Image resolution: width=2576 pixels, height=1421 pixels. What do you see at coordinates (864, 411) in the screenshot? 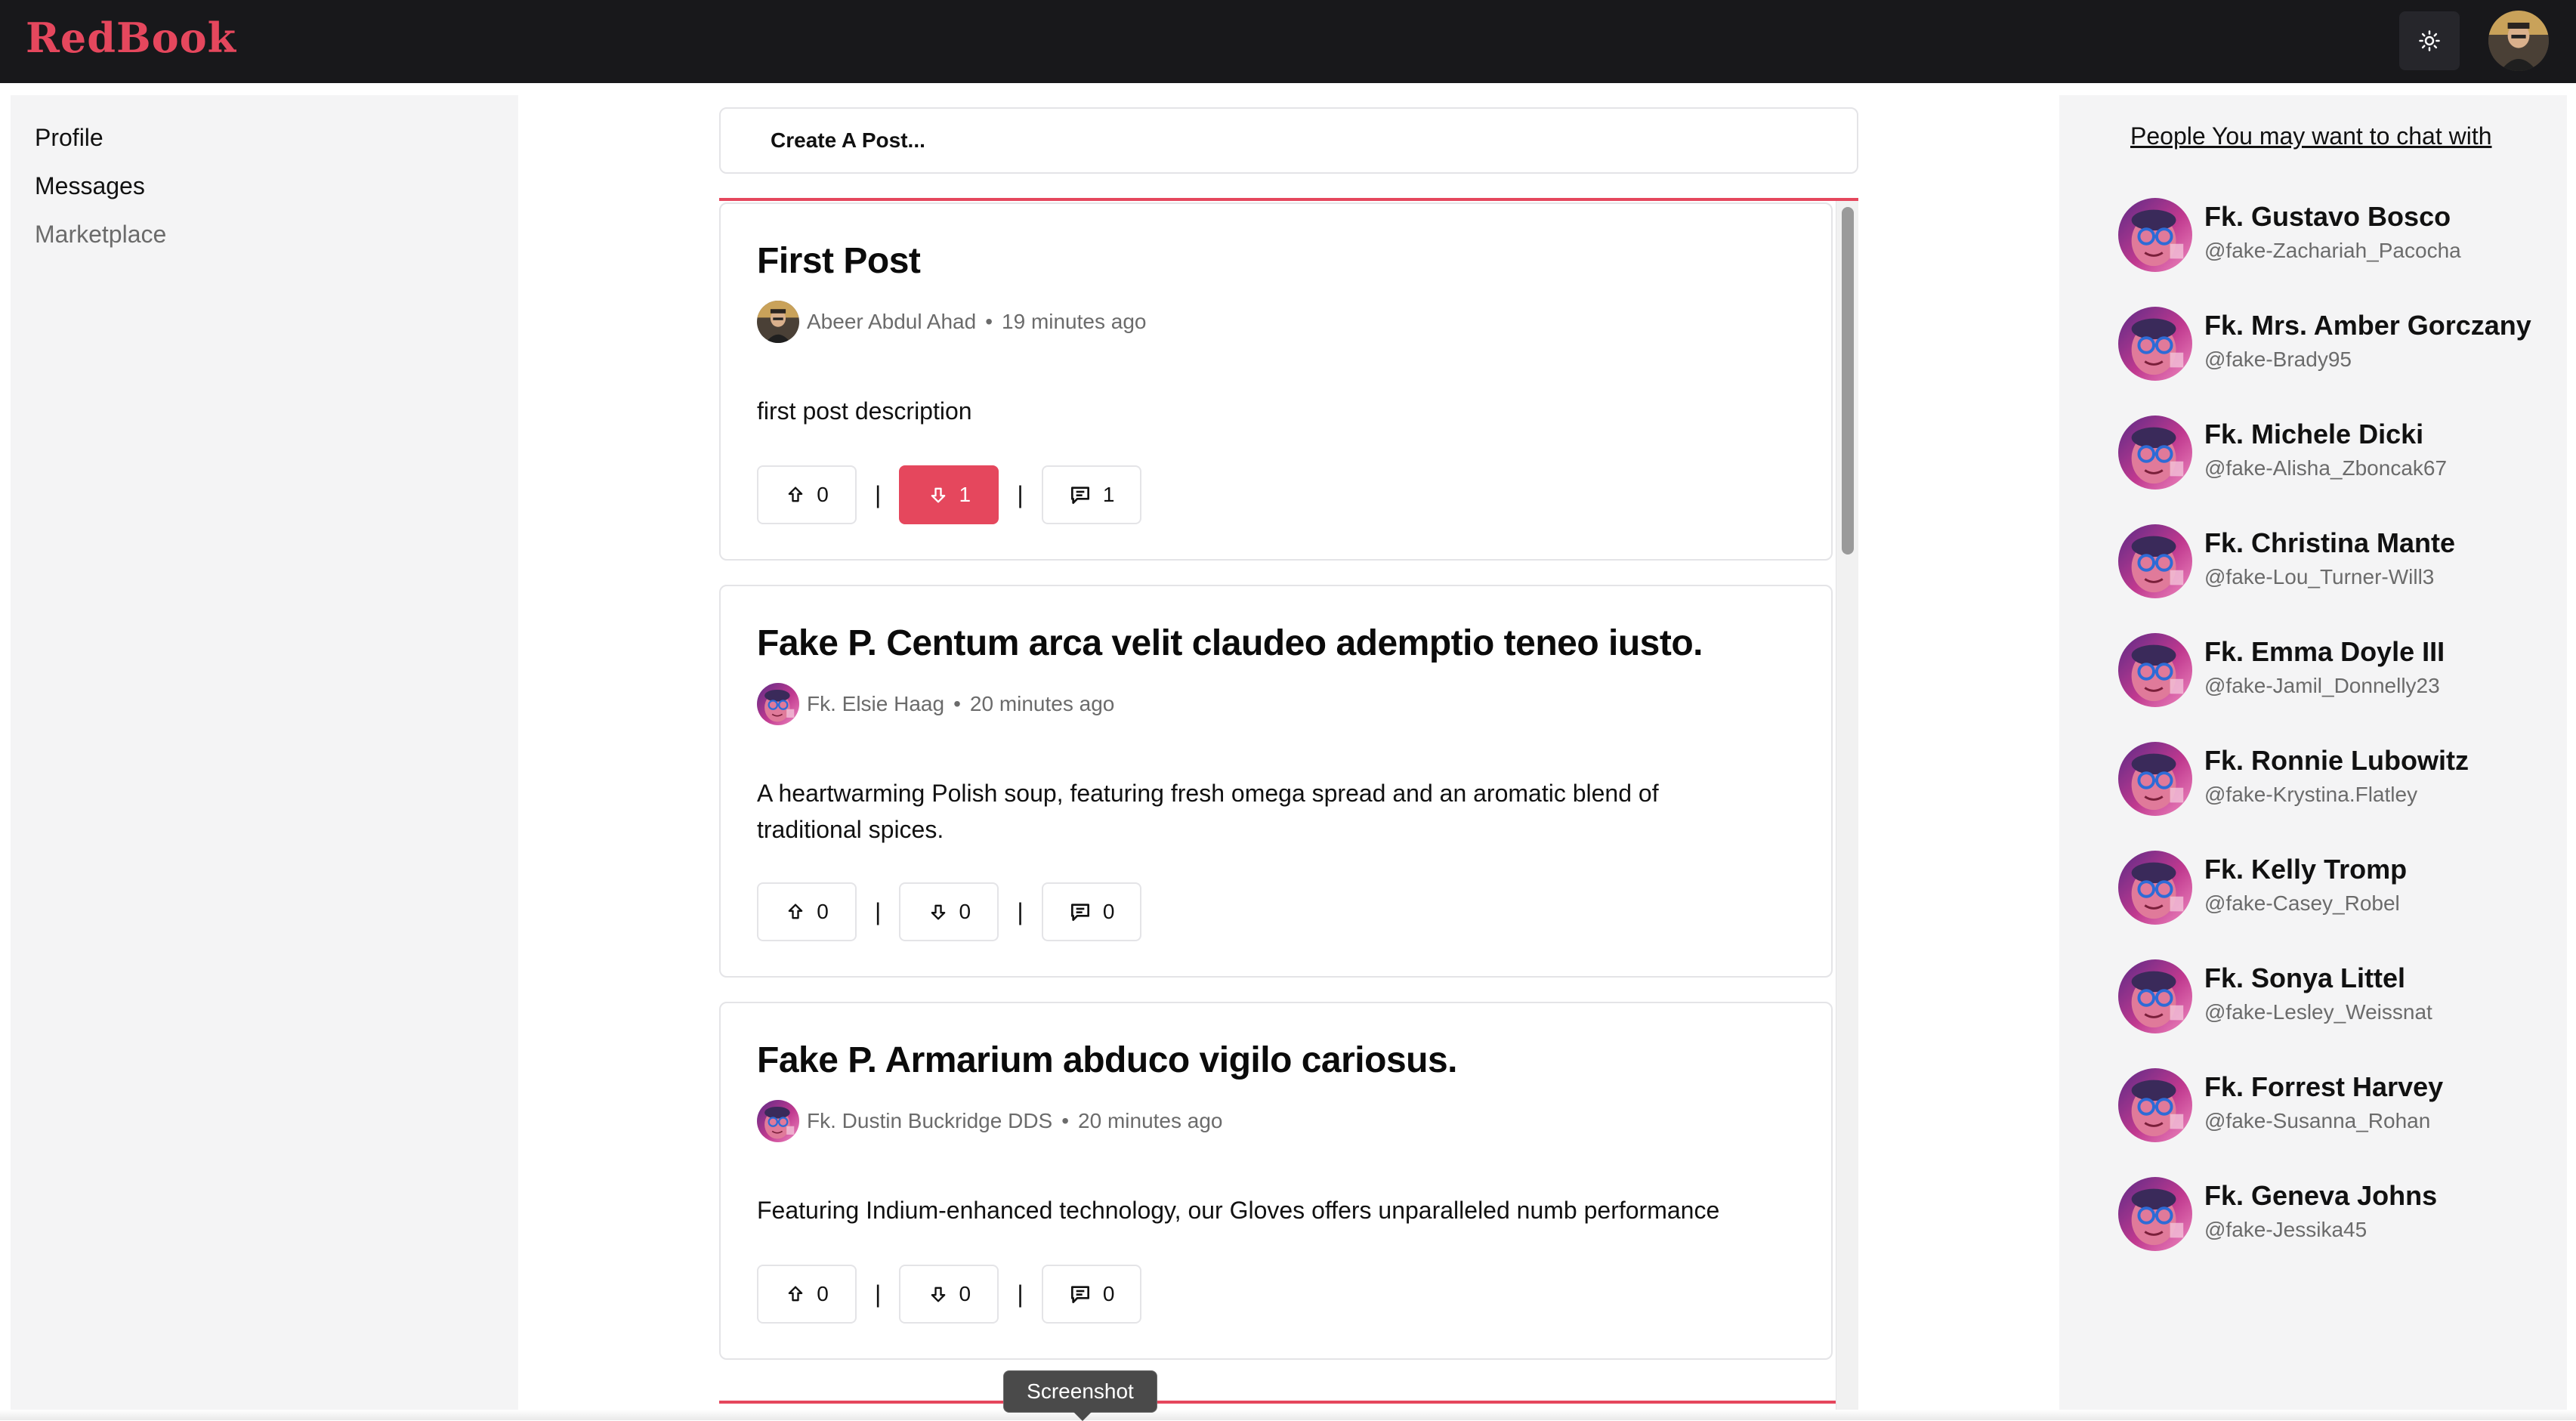
I see `post-description: first post description` at bounding box center [864, 411].